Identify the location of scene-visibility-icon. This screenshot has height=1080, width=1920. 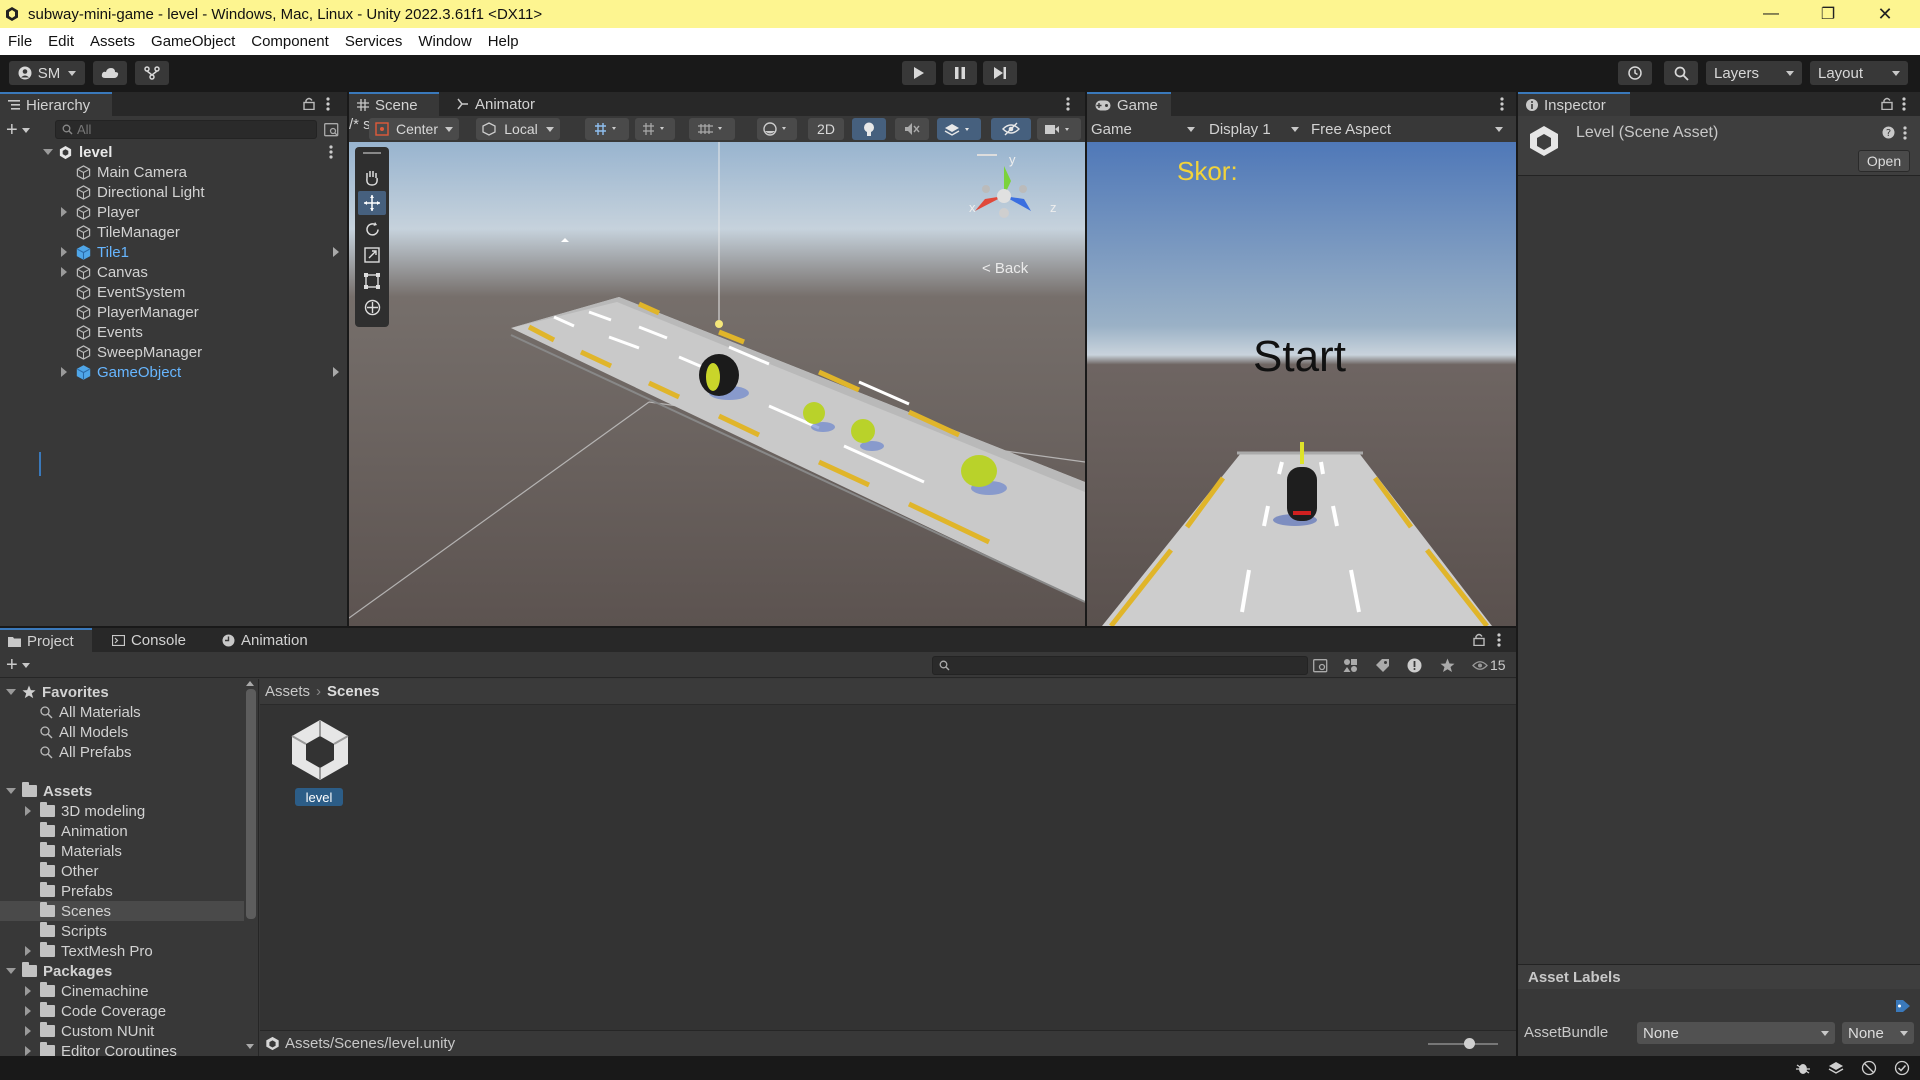
(331, 130).